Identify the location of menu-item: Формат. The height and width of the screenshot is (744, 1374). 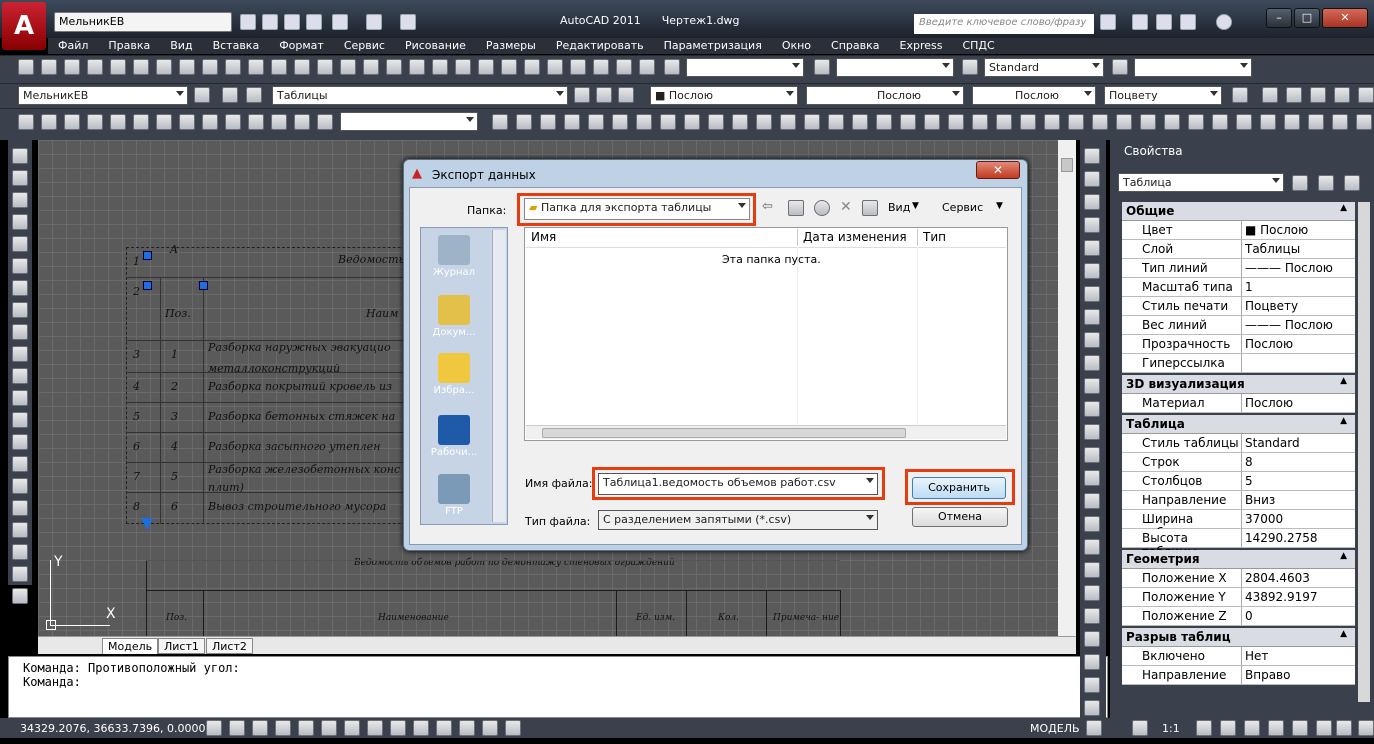
(301, 46).